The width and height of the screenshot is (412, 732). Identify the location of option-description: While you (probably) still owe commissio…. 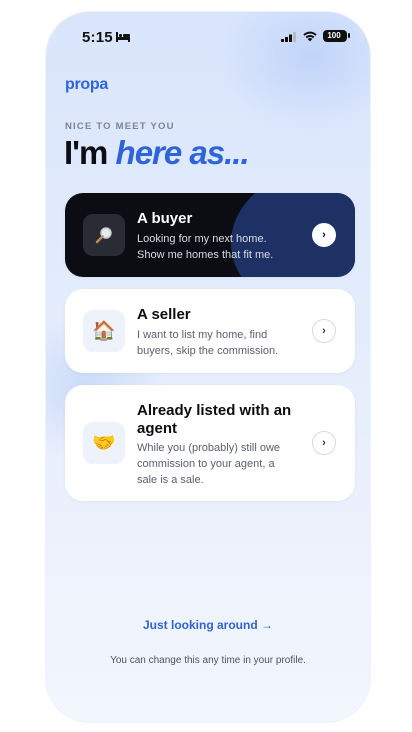
(209, 464).